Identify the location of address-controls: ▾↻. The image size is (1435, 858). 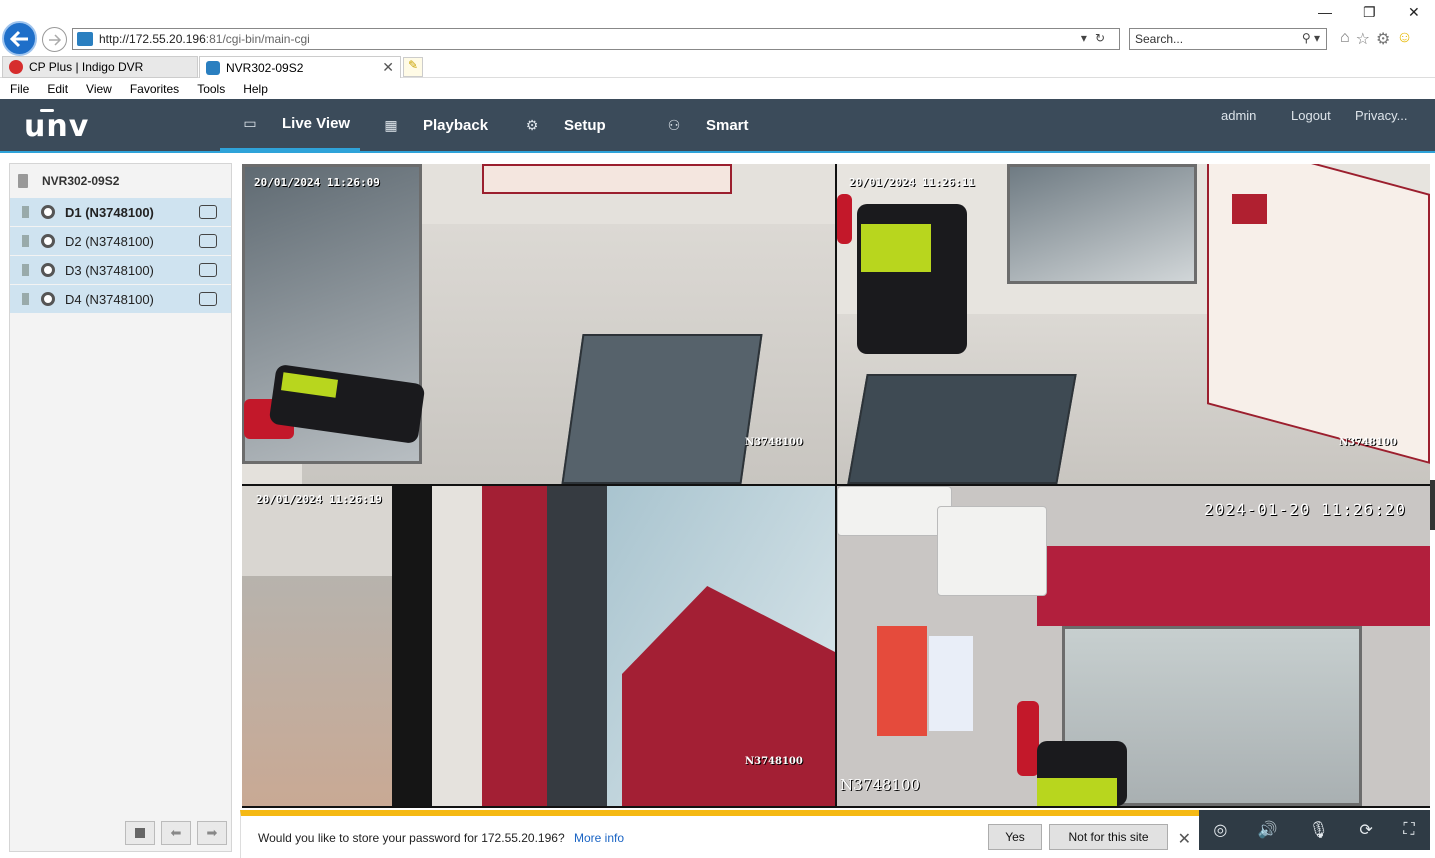
(1097, 38).